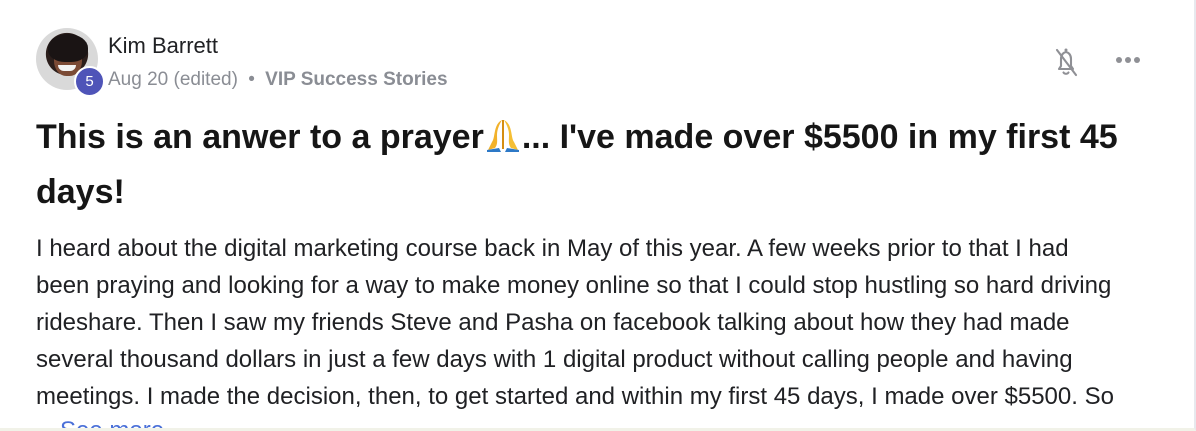  What do you see at coordinates (163, 46) in the screenshot?
I see `author-name: Kim Barrett` at bounding box center [163, 46].